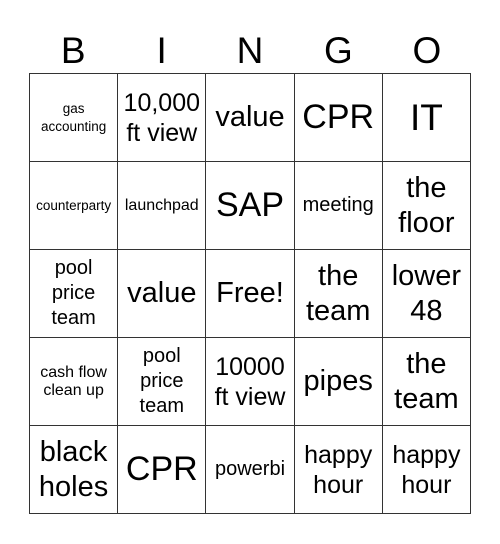  I want to click on cell-text: the floor, so click(426, 205).